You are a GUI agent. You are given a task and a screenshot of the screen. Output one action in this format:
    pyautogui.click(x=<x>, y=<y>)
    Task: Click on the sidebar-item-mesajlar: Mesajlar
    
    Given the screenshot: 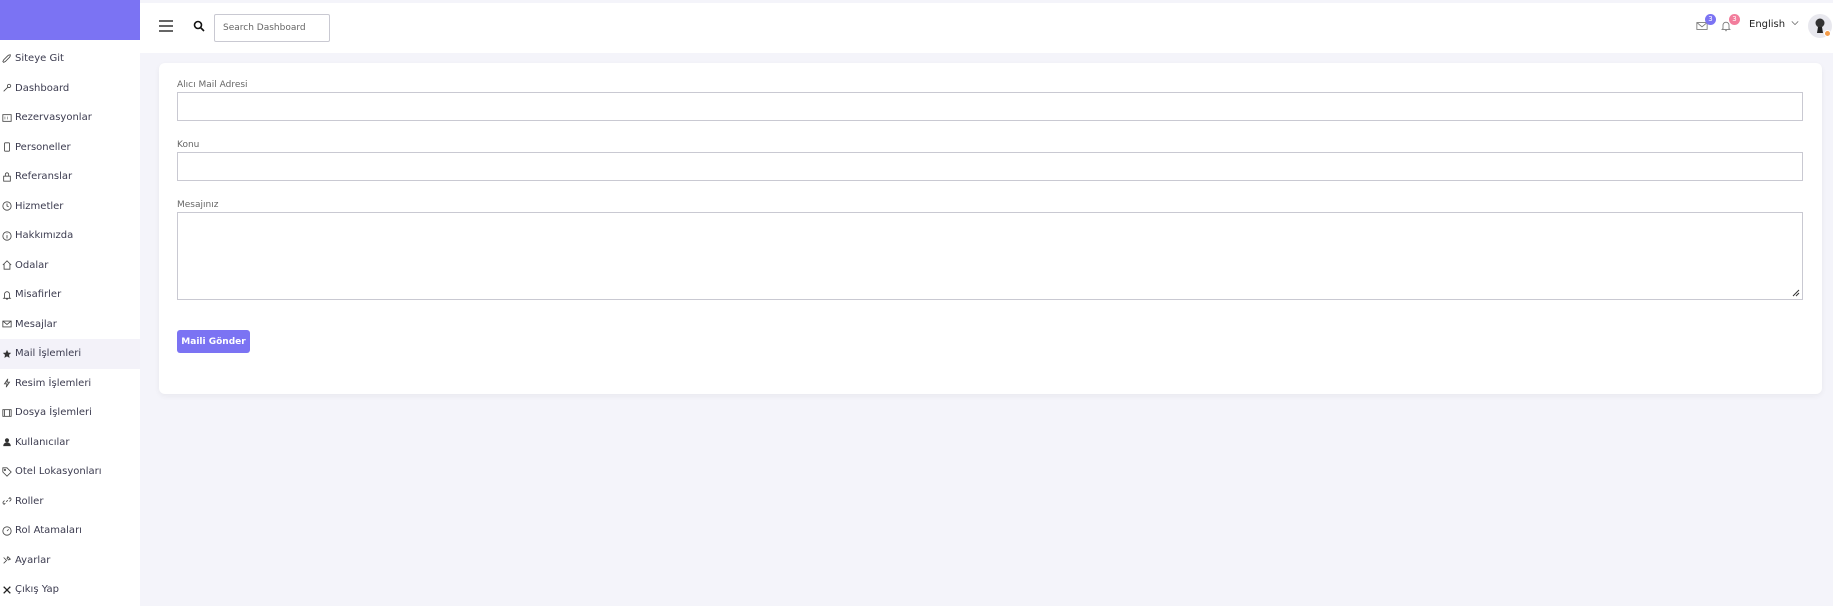 What is the action you would take?
    pyautogui.click(x=70, y=325)
    